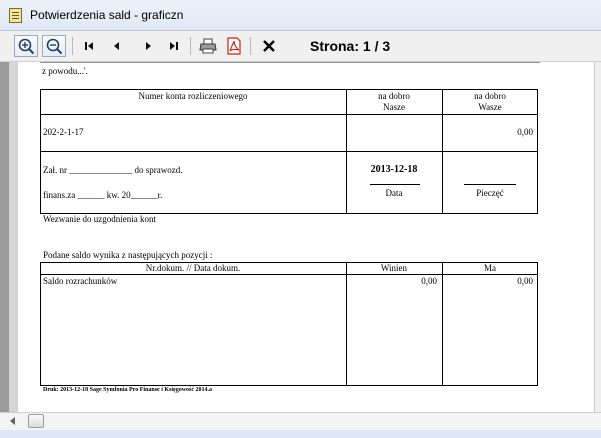 Image resolution: width=601 pixels, height=438 pixels. I want to click on amount-yours: 0,00, so click(525, 132).